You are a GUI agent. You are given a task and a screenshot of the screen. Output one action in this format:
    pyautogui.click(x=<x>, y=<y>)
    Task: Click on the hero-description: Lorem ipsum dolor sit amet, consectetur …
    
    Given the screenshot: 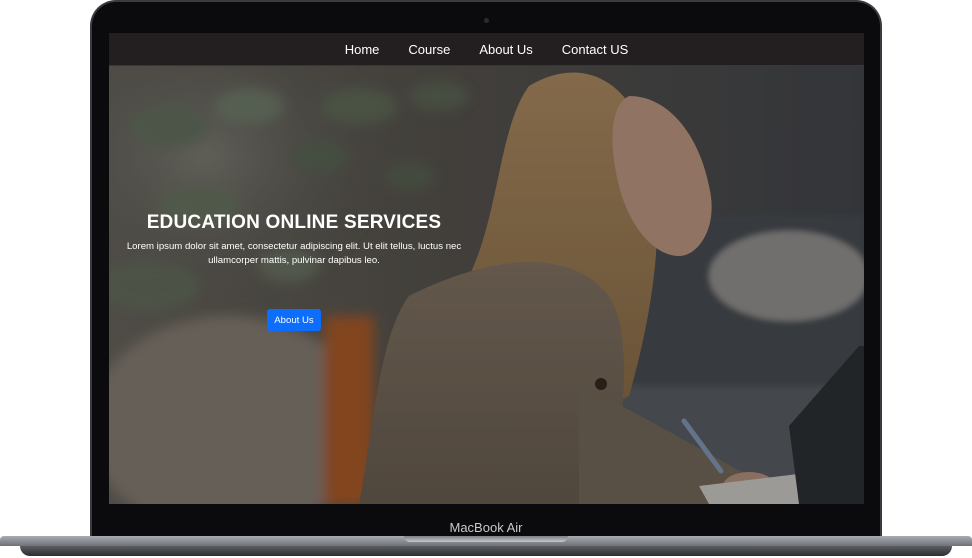 What is the action you would take?
    pyautogui.click(x=294, y=253)
    